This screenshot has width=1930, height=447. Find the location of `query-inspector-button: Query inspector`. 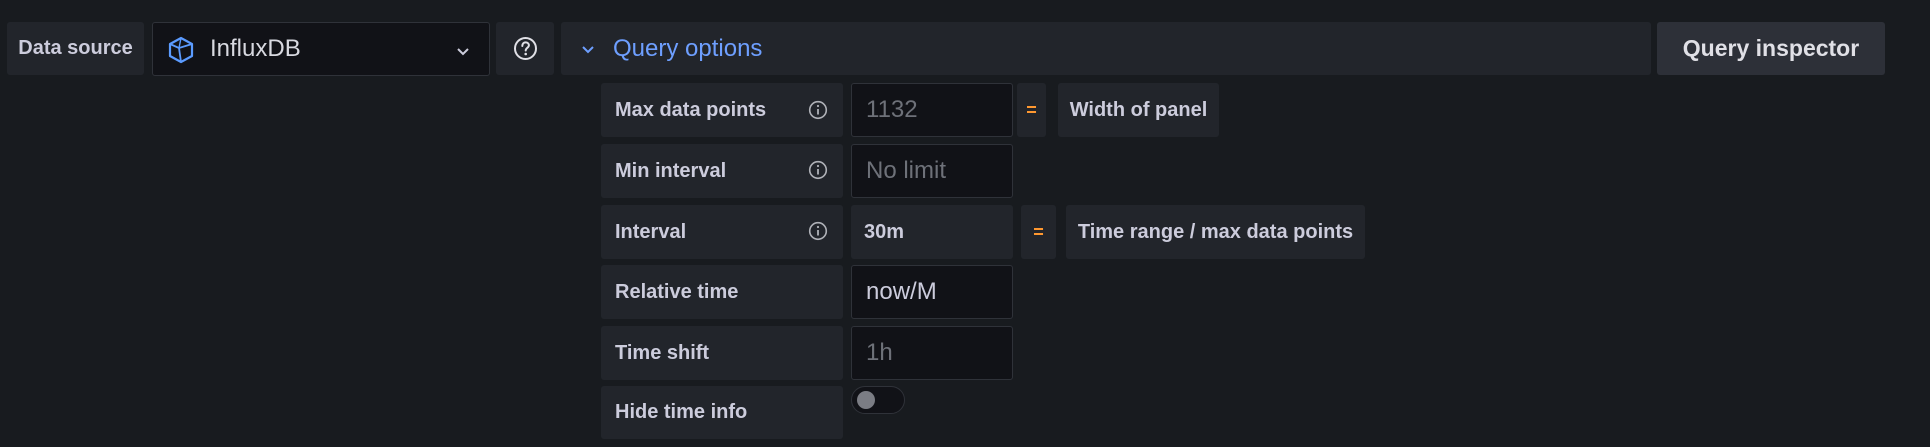

query-inspector-button: Query inspector is located at coordinates (1771, 48).